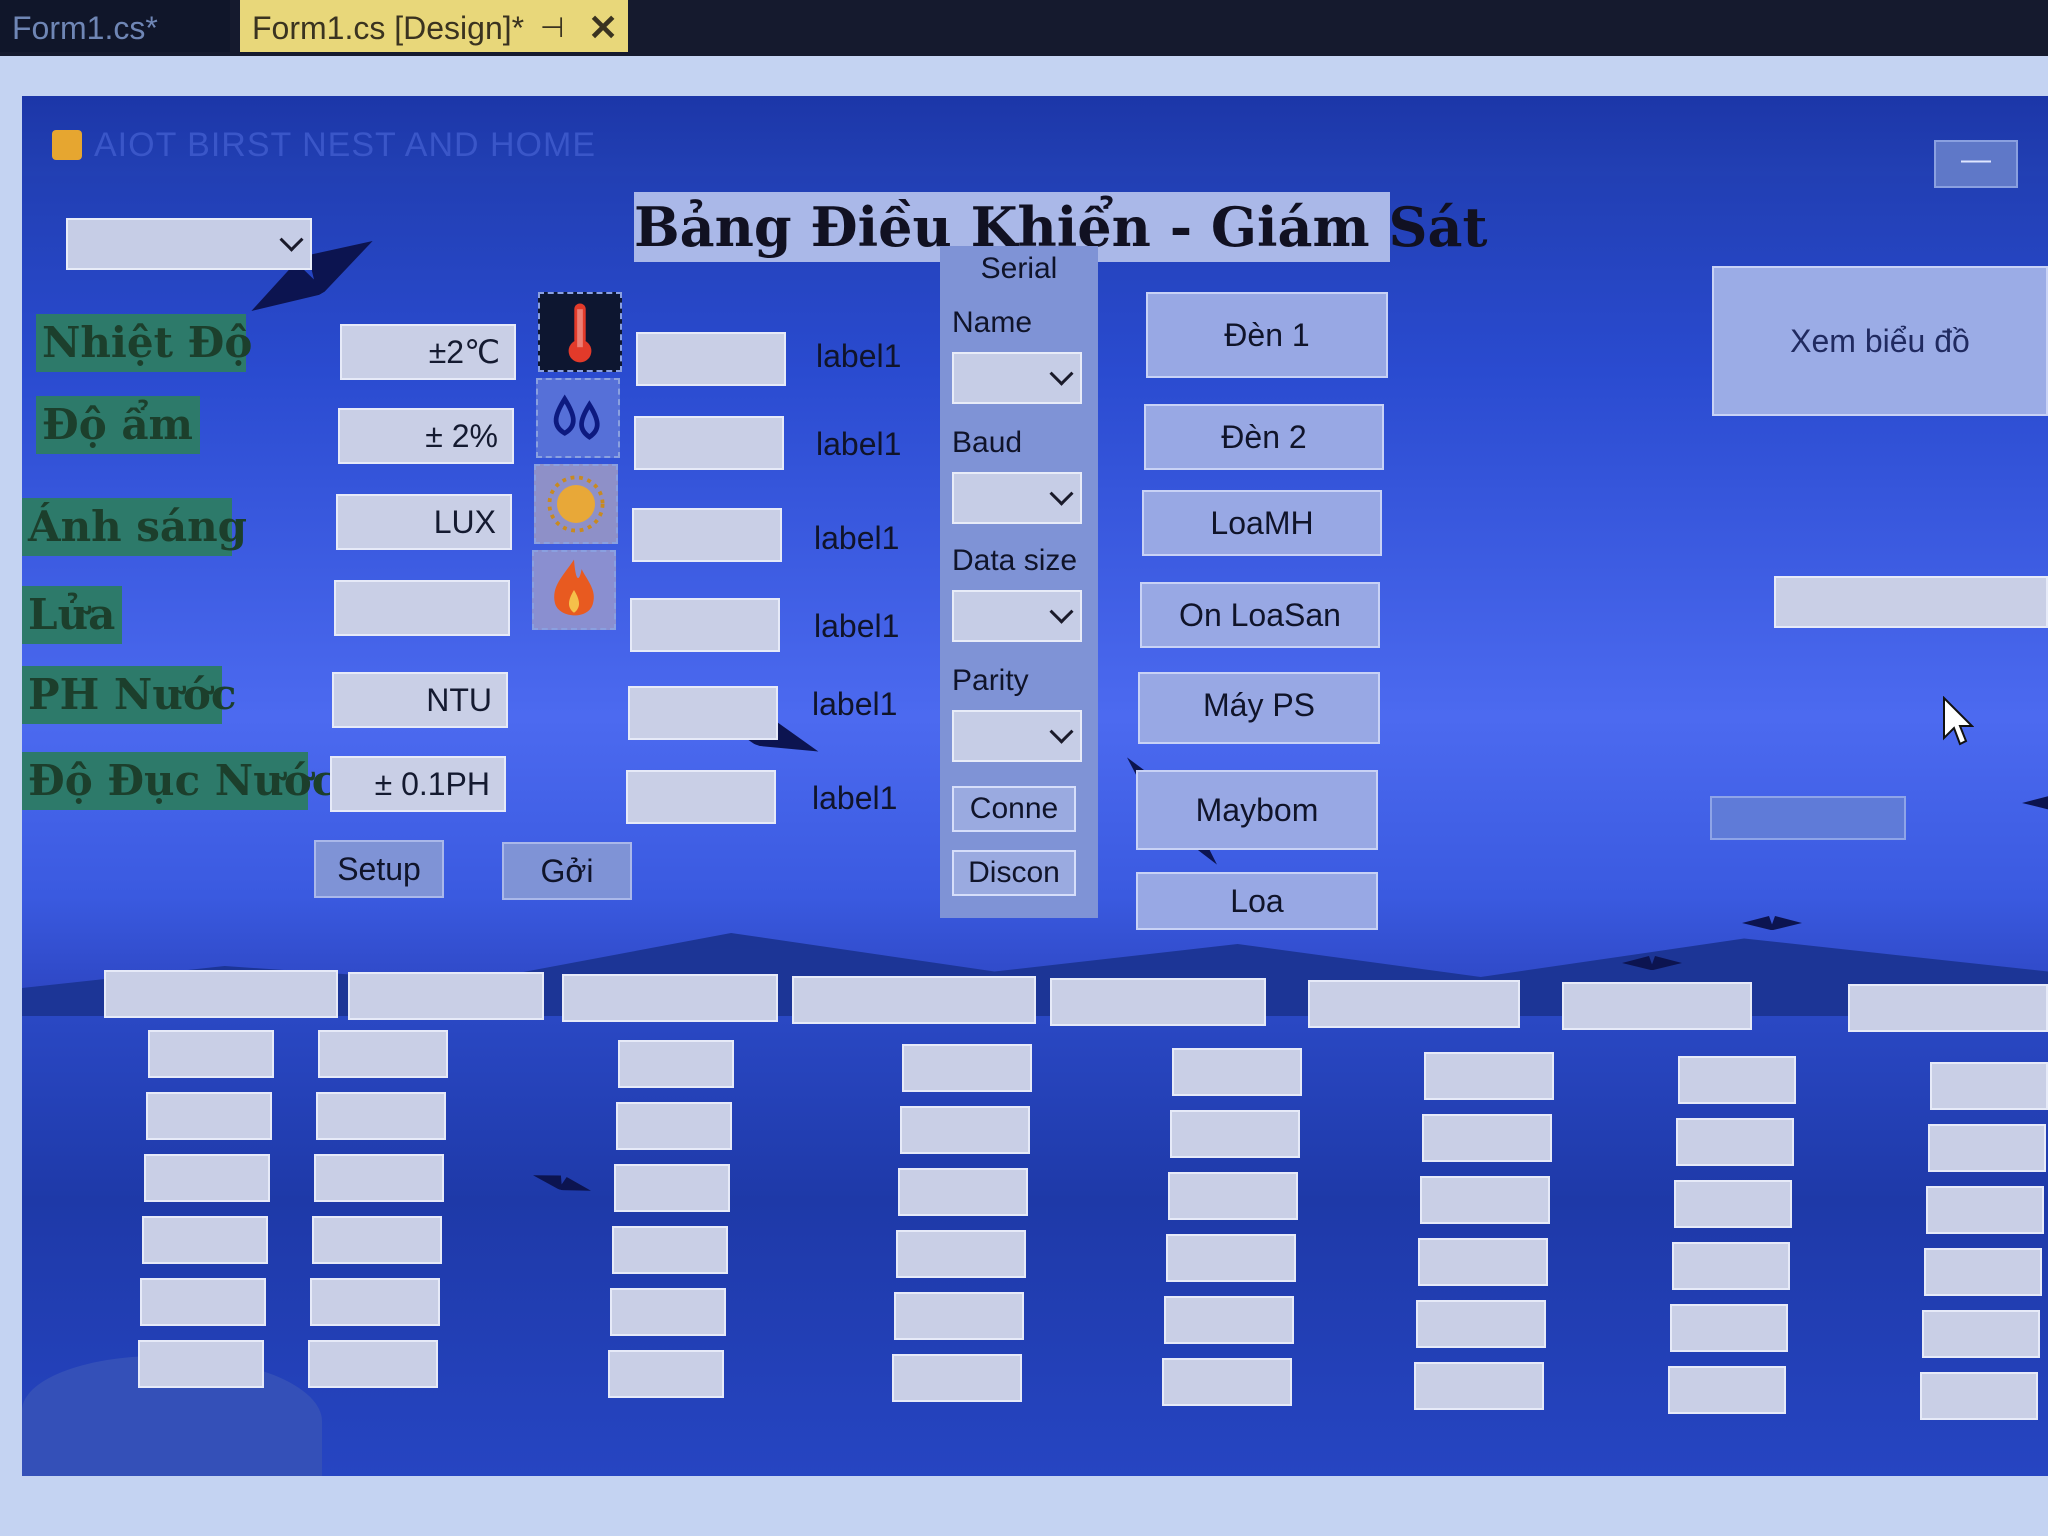 This screenshot has height=1536, width=2048. Describe the element at coordinates (189, 244) in the screenshot. I see `top-combo` at that location.